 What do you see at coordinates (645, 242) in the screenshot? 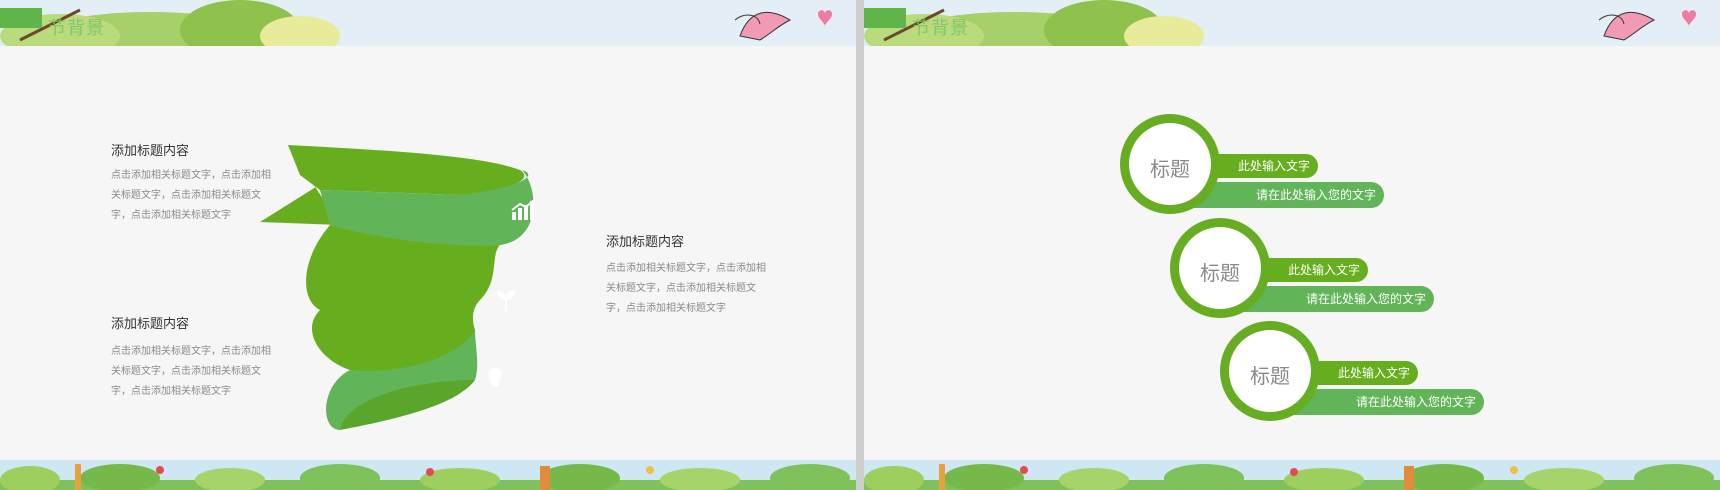
I see `block-3-heading: 添加标题内容` at bounding box center [645, 242].